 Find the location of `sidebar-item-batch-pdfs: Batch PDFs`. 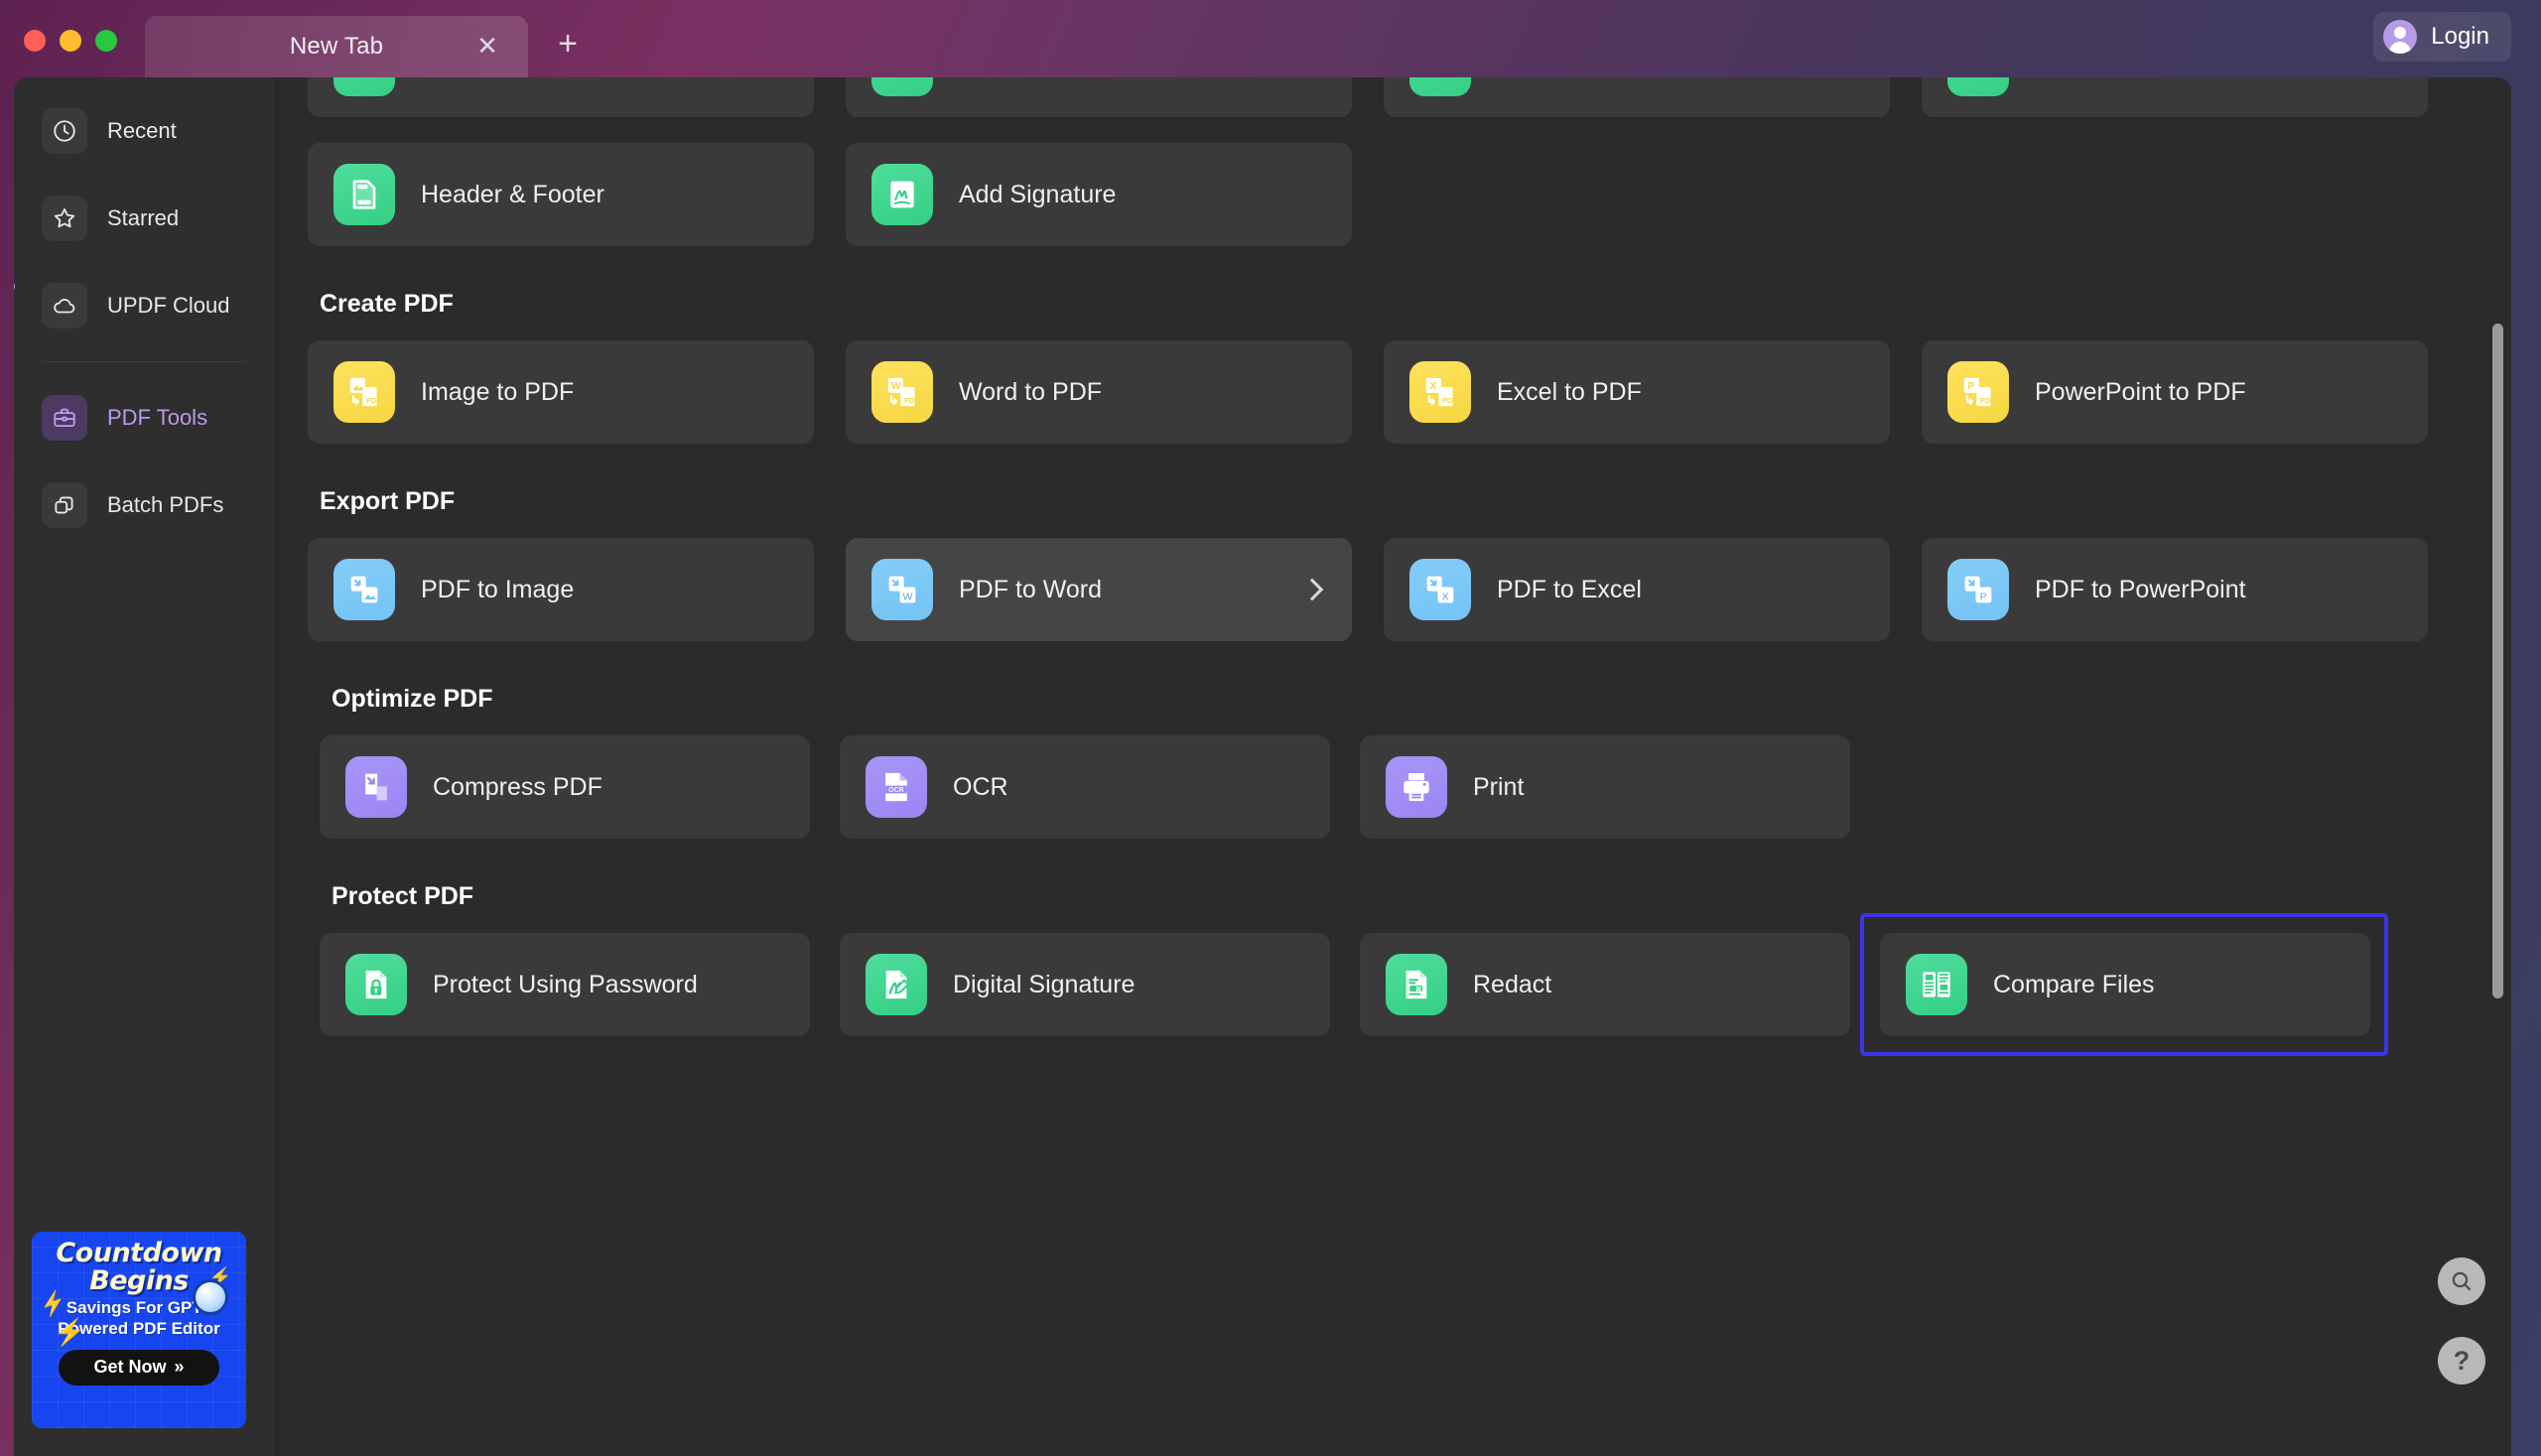

sidebar-item-batch-pdfs: Batch PDFs is located at coordinates (144, 505).